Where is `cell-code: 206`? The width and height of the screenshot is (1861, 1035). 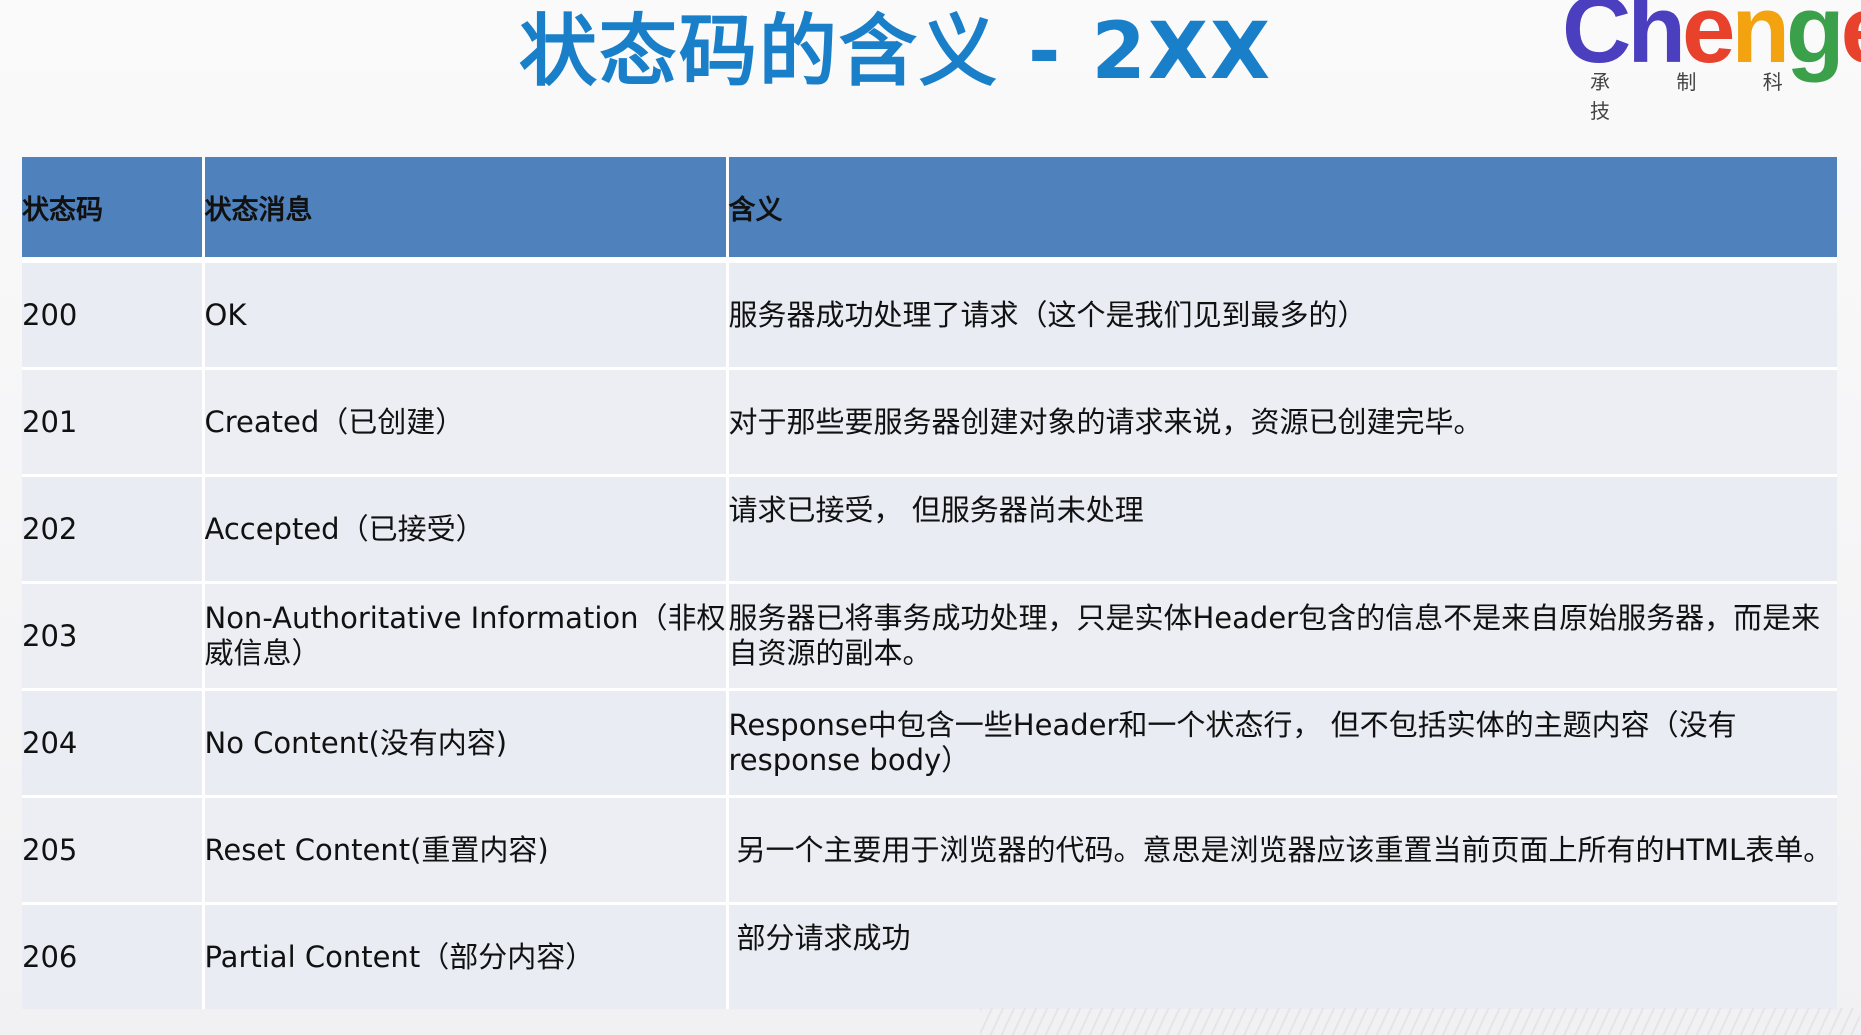 cell-code: 206 is located at coordinates (112, 955).